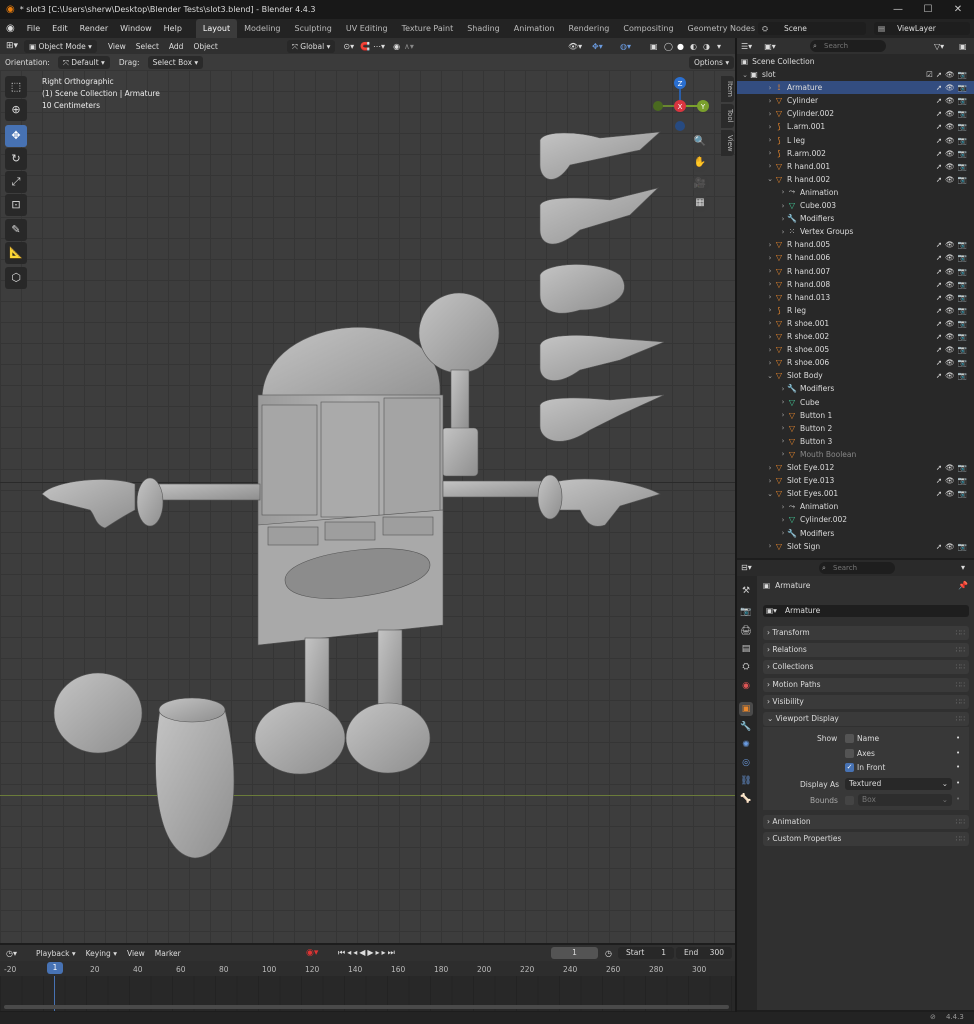  Describe the element at coordinates (848, 46) in the screenshot. I see `outliner-search: ⌕ Search` at that location.